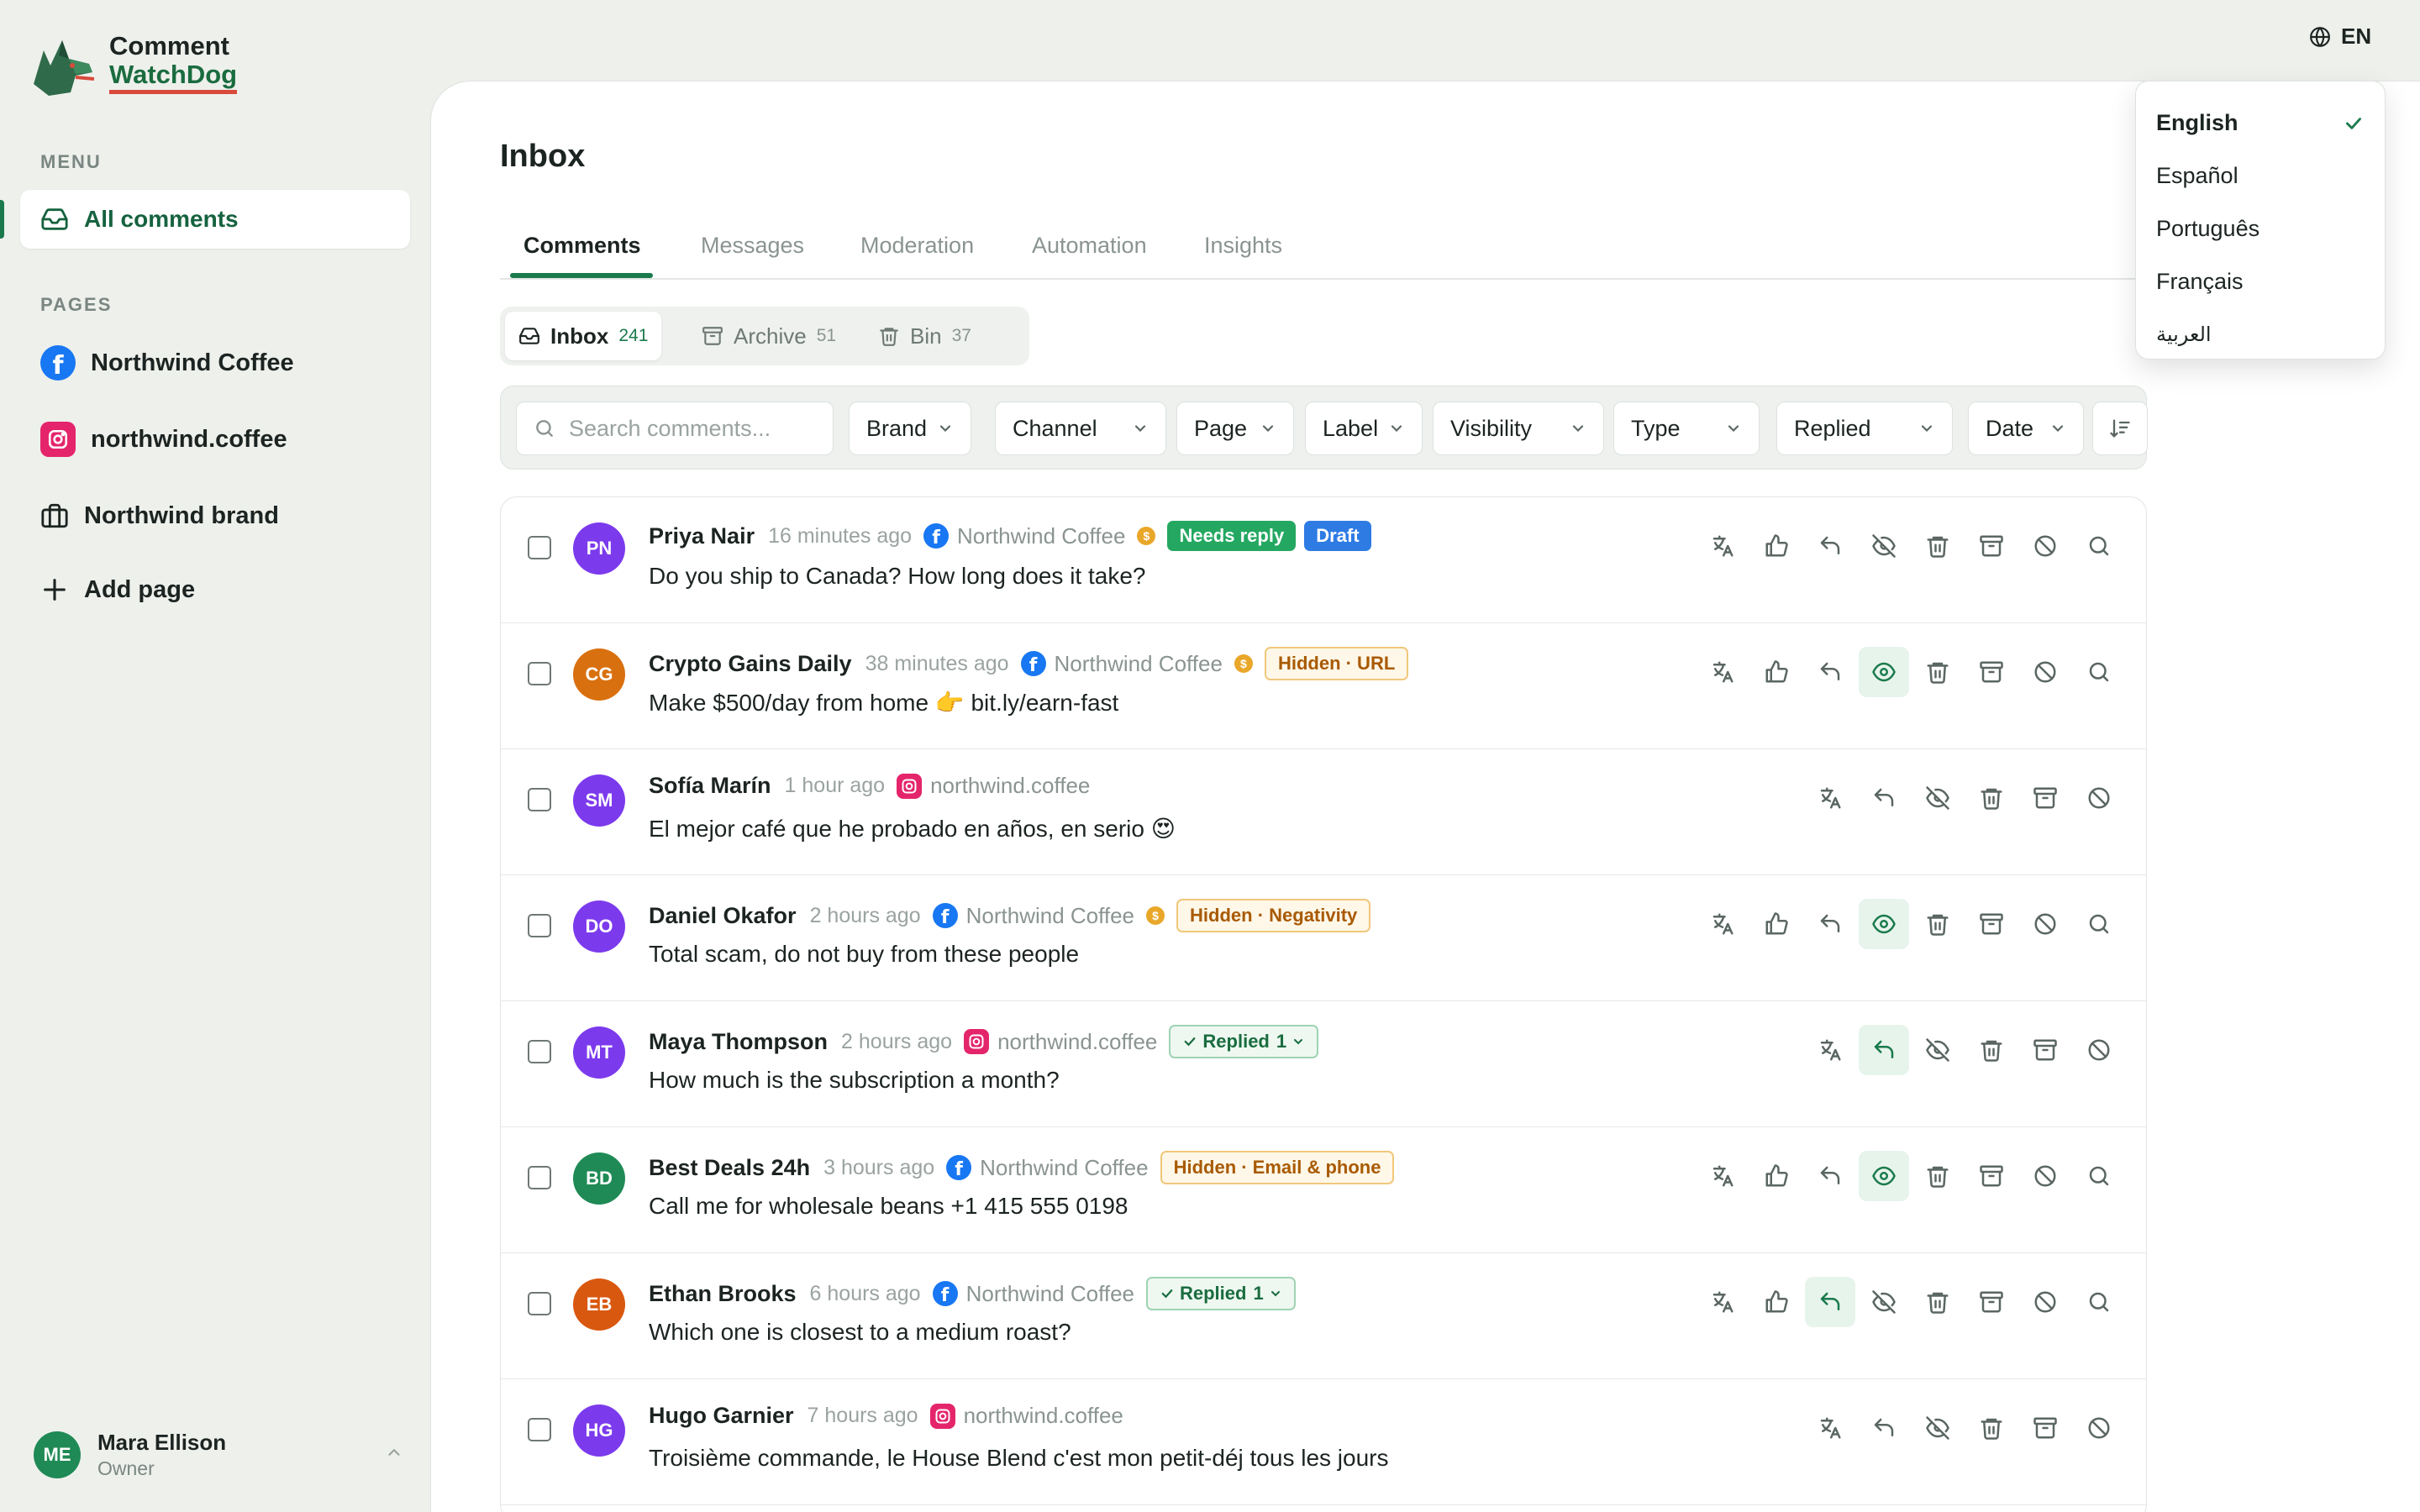  Describe the element at coordinates (582, 246) in the screenshot. I see `tab-comments: Comments` at that location.